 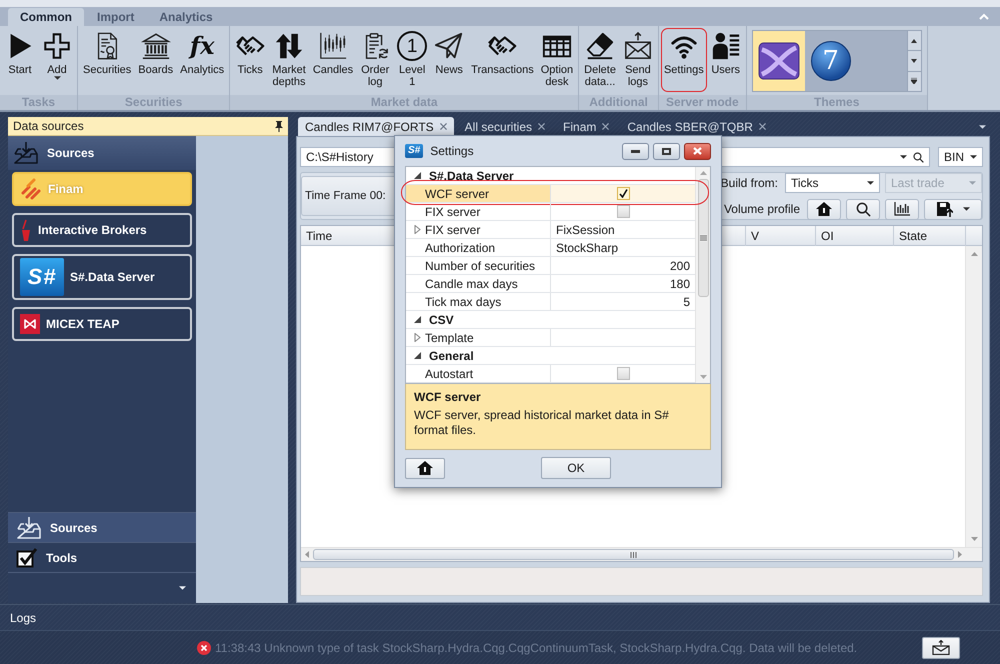 I want to click on text-logo: S#, so click(x=42, y=277).